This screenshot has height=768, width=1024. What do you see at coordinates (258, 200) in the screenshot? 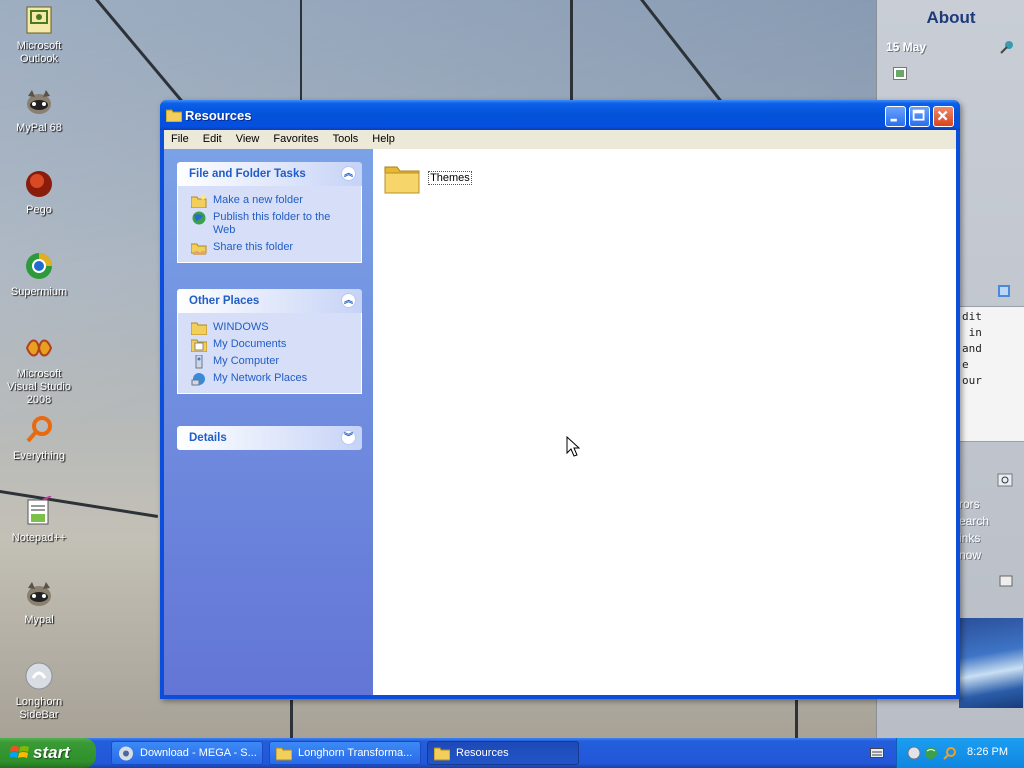
I see `task-label: Make a new folder` at bounding box center [258, 200].